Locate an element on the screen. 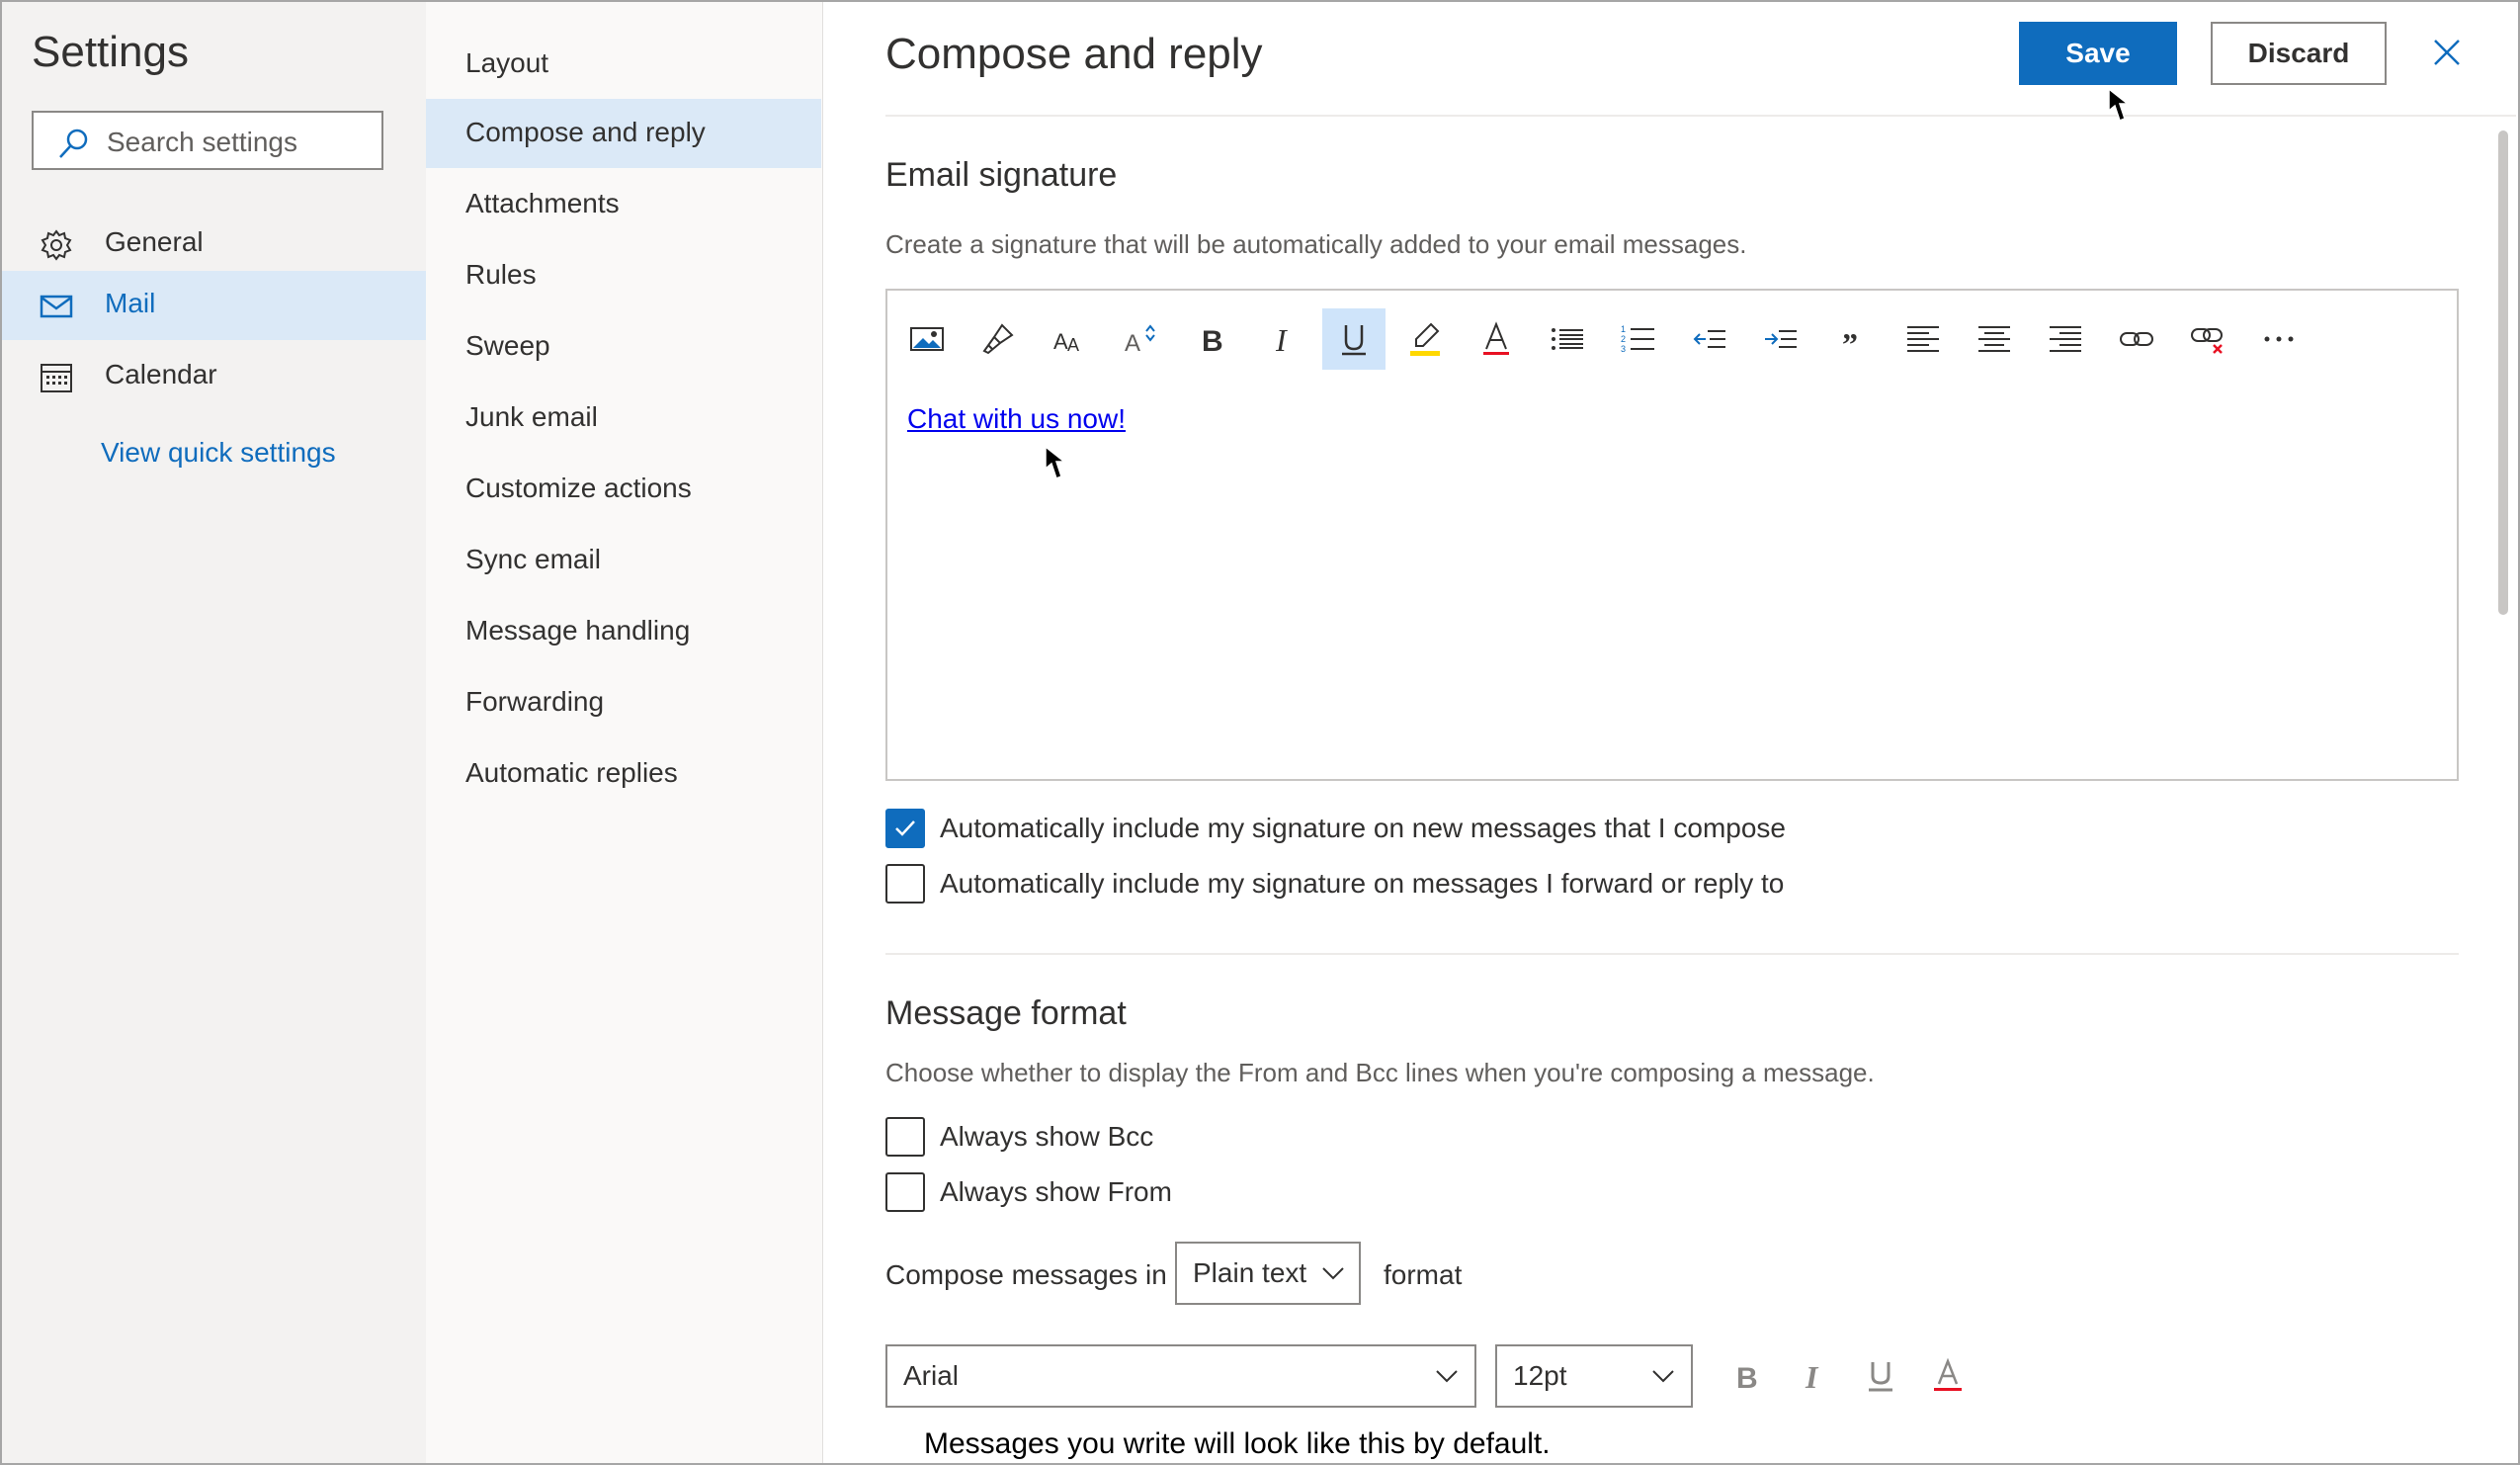 Image resolution: width=2520 pixels, height=1465 pixels. numbering-icon: 123 is located at coordinates (1637, 339).